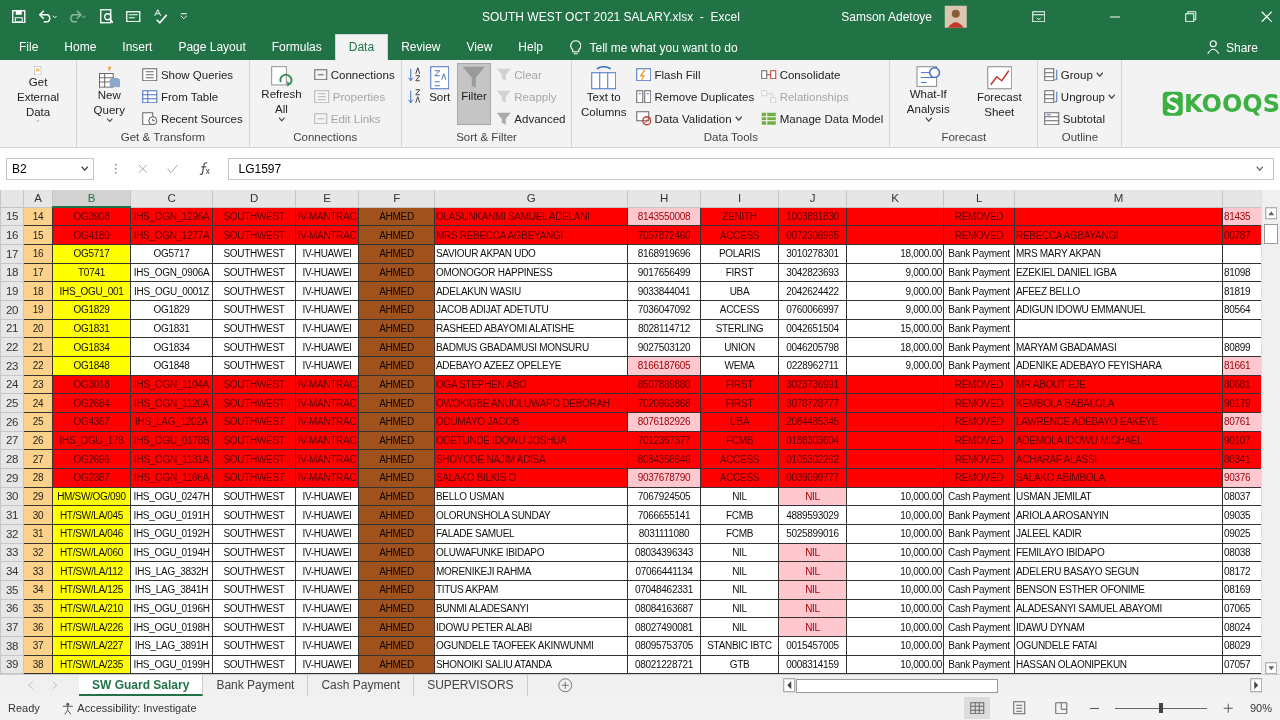  Describe the element at coordinates (1118, 627) in the screenshot. I see `table-cell: IDAWU DYNAM` at that location.